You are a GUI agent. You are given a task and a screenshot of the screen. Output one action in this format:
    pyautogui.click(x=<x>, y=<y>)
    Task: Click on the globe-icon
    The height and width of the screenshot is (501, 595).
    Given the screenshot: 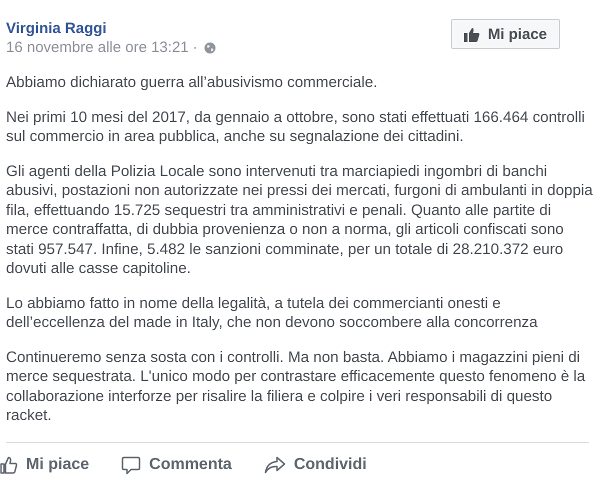 What is the action you would take?
    pyautogui.click(x=210, y=48)
    